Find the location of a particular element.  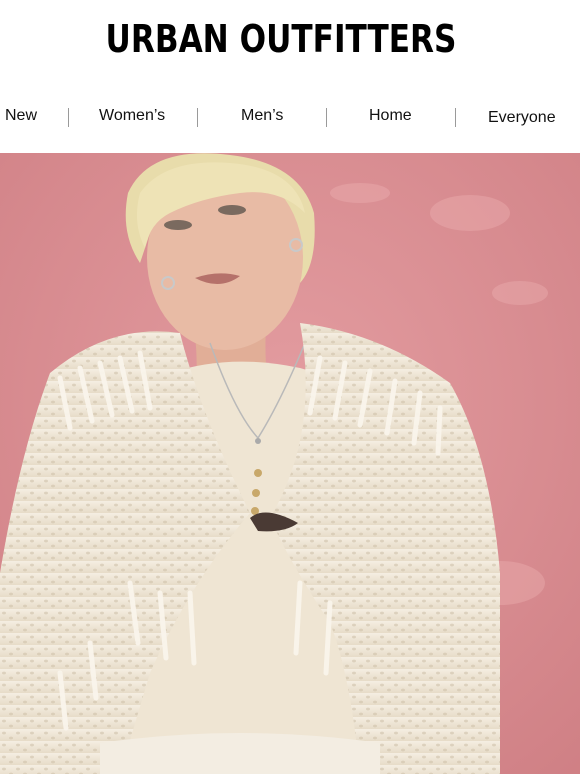

nav-item-everyone: Everyone is located at coordinates (522, 118).